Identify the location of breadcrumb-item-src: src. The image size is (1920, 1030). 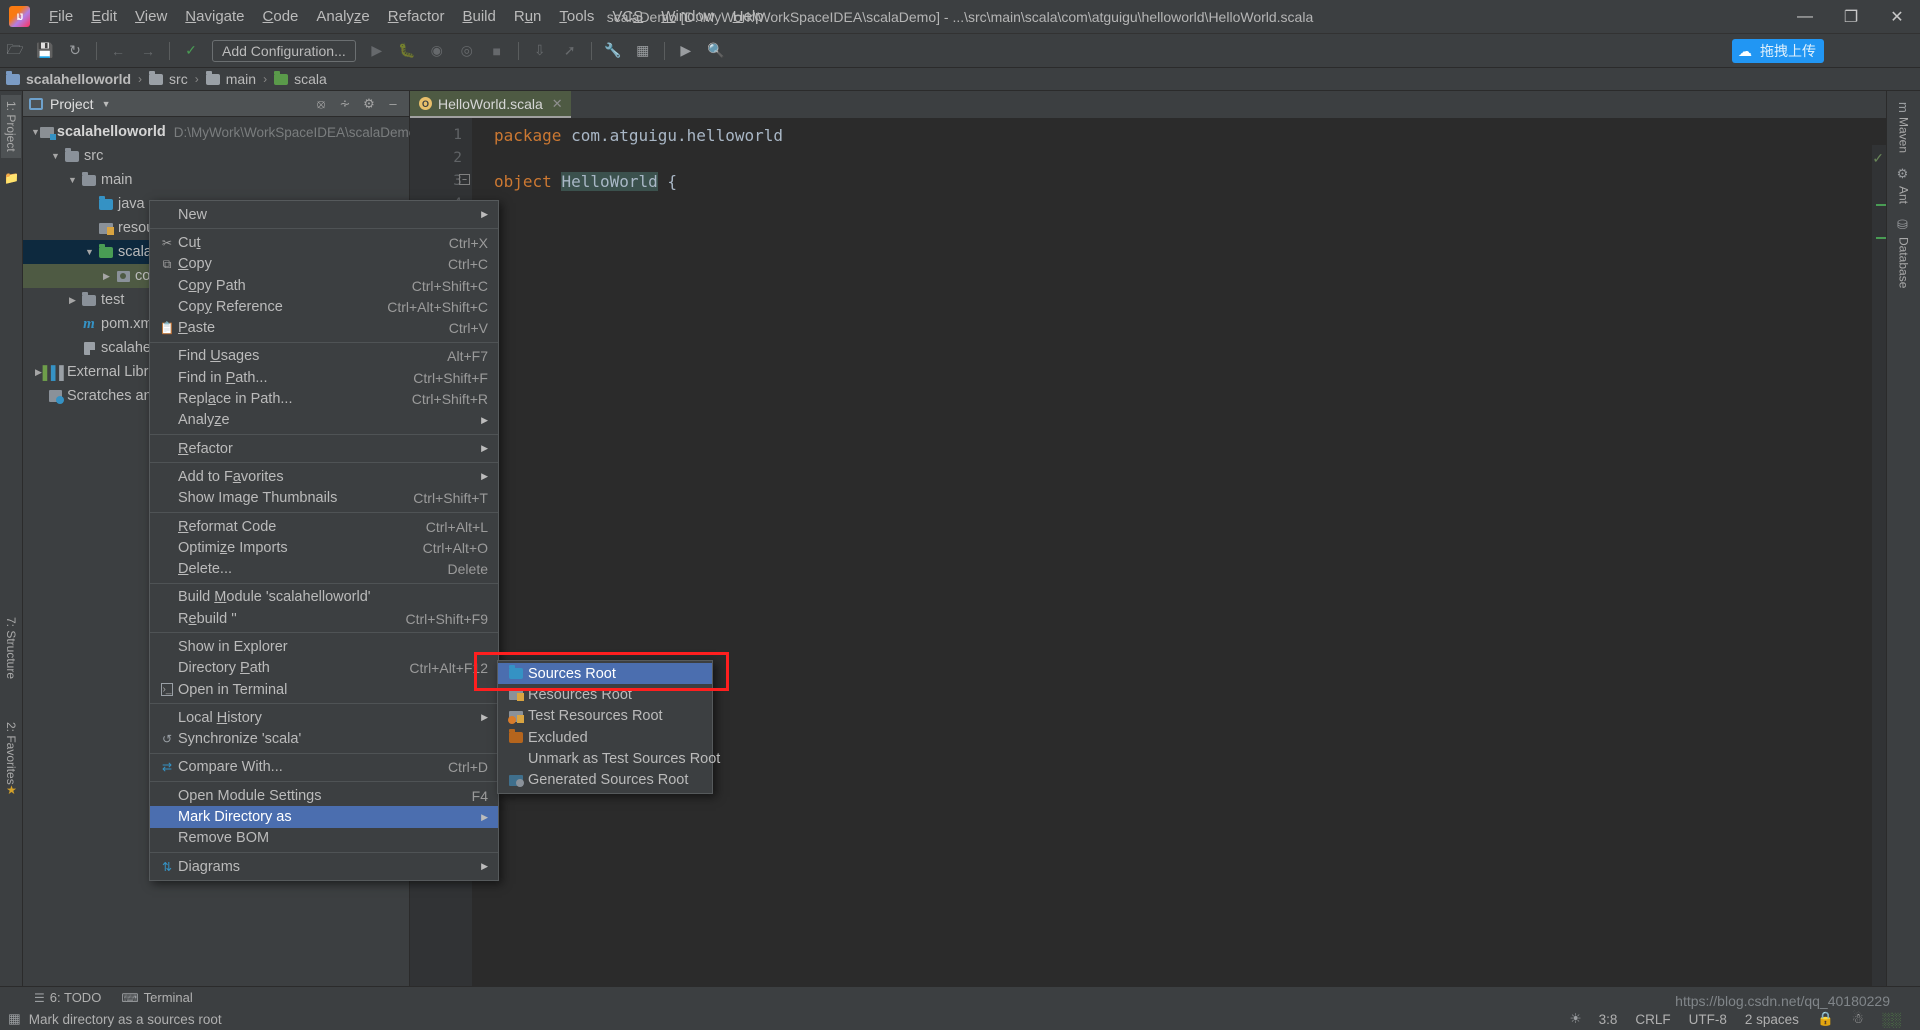
(168, 78).